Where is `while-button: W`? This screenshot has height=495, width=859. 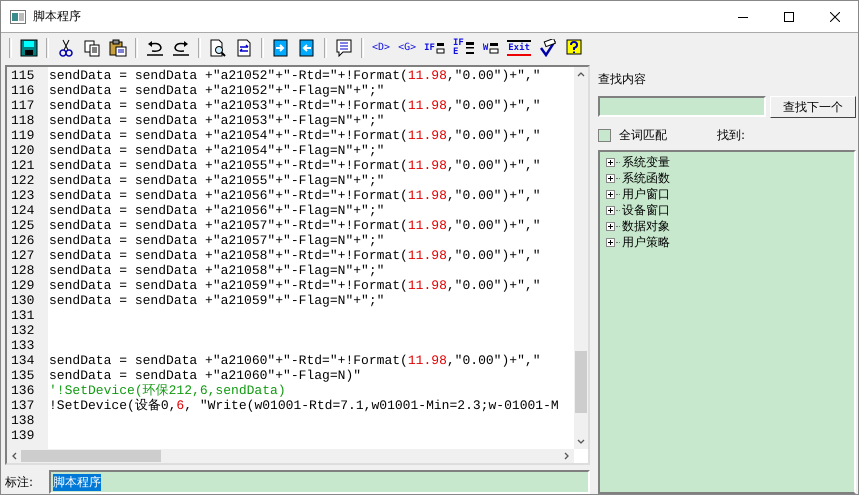
while-button: W is located at coordinates (491, 48).